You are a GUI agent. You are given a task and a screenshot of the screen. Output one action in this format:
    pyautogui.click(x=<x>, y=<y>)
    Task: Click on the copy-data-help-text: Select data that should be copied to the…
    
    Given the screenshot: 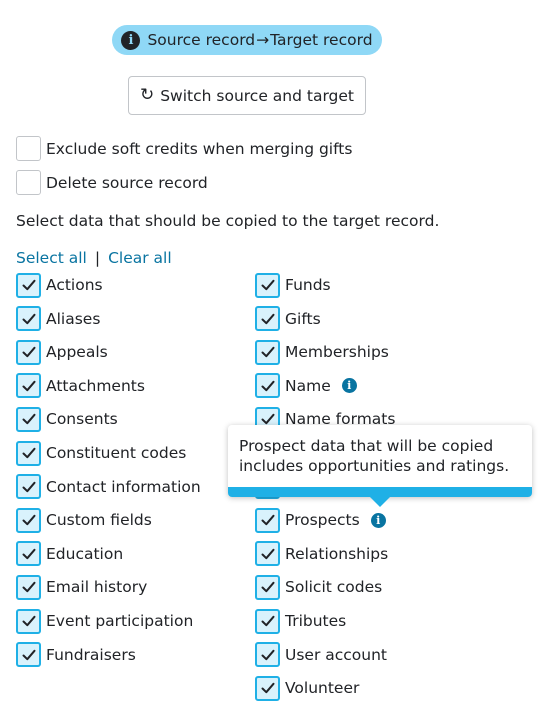 What is the action you would take?
    pyautogui.click(x=228, y=221)
    